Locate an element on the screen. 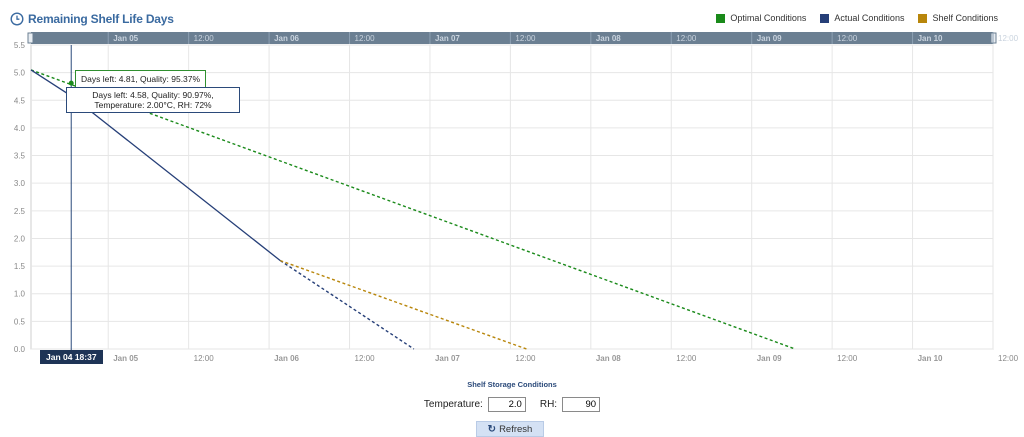  y-tick-label: 5.5 is located at coordinates (20, 45).